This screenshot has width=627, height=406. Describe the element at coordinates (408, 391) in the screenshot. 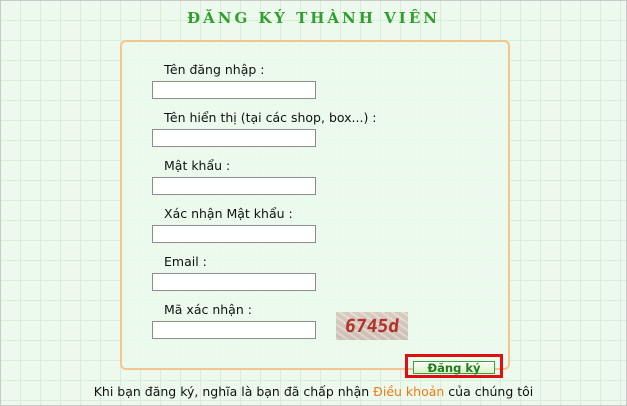

I see `terms-link: Điều khoản` at that location.